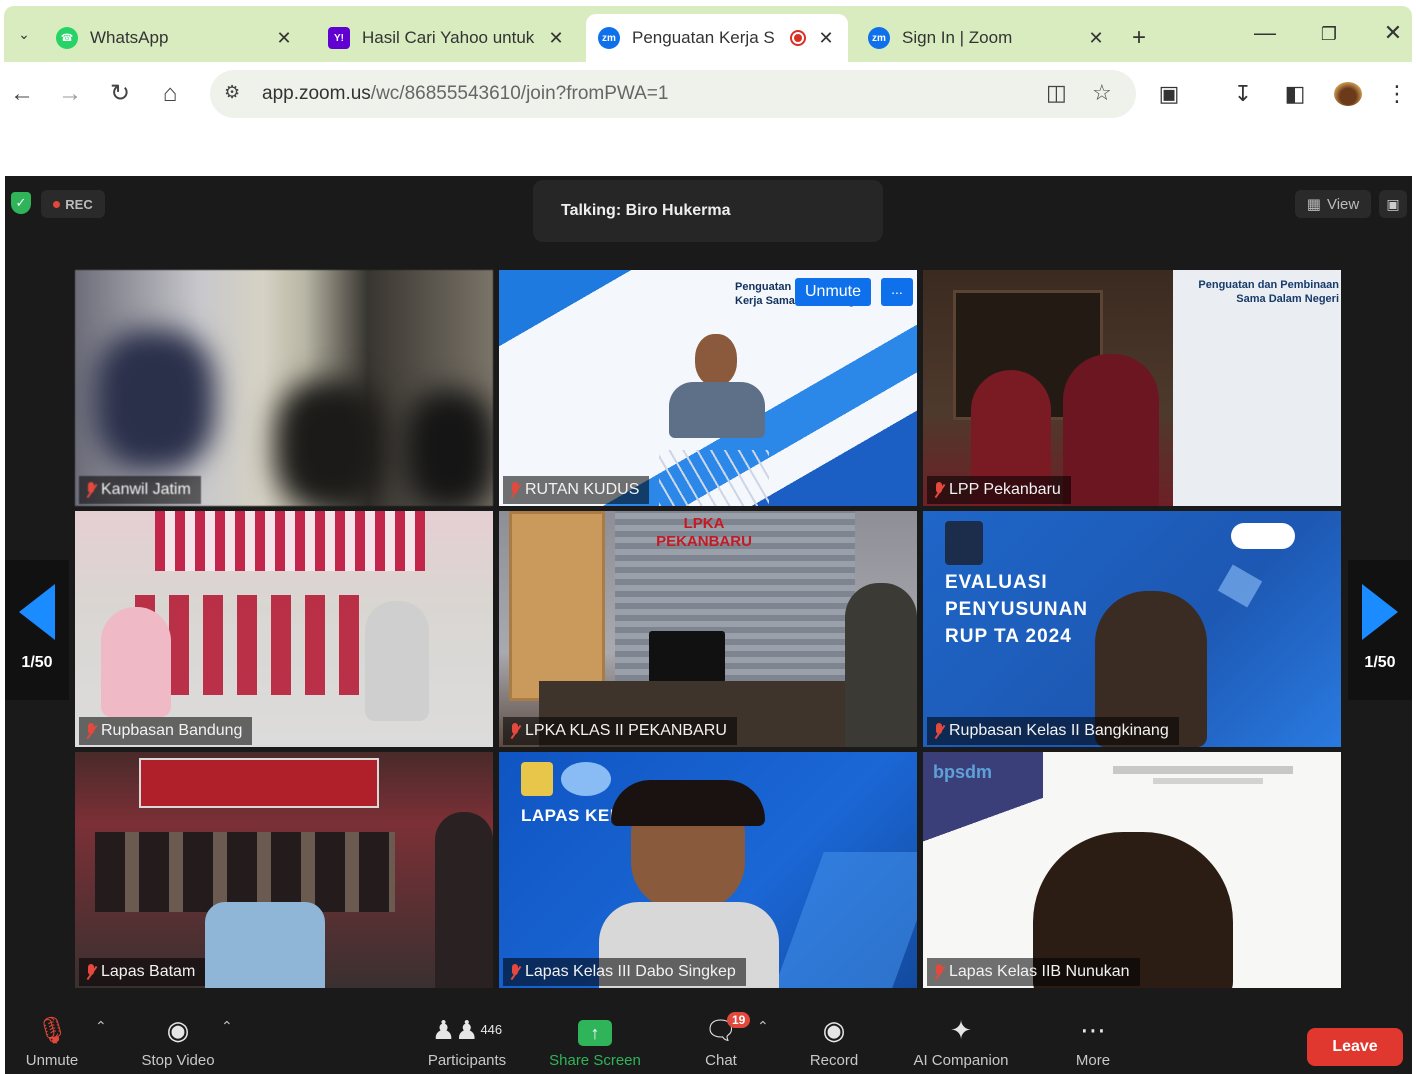 This screenshot has width=1416, height=1074. I want to click on tab-title: Sign In | Zoom, so click(957, 37).